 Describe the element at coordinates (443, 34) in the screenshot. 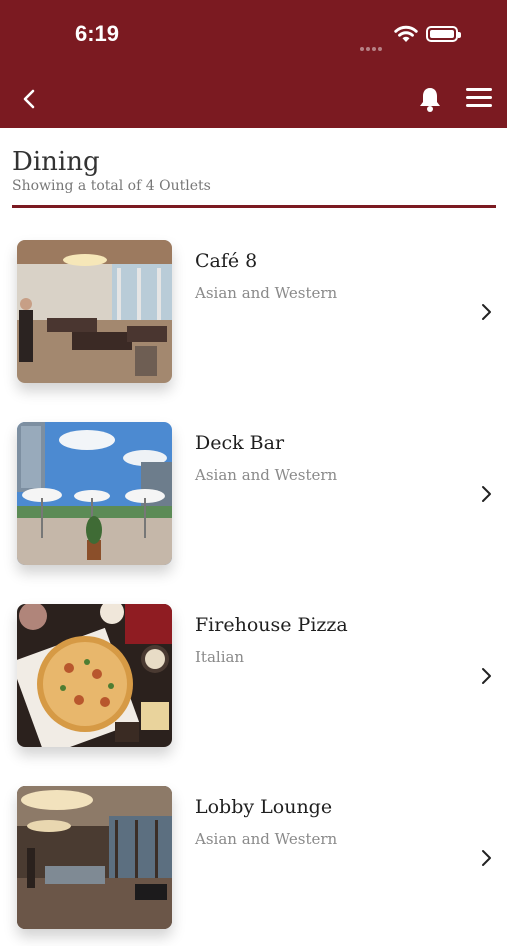

I see `battery-icon` at that location.